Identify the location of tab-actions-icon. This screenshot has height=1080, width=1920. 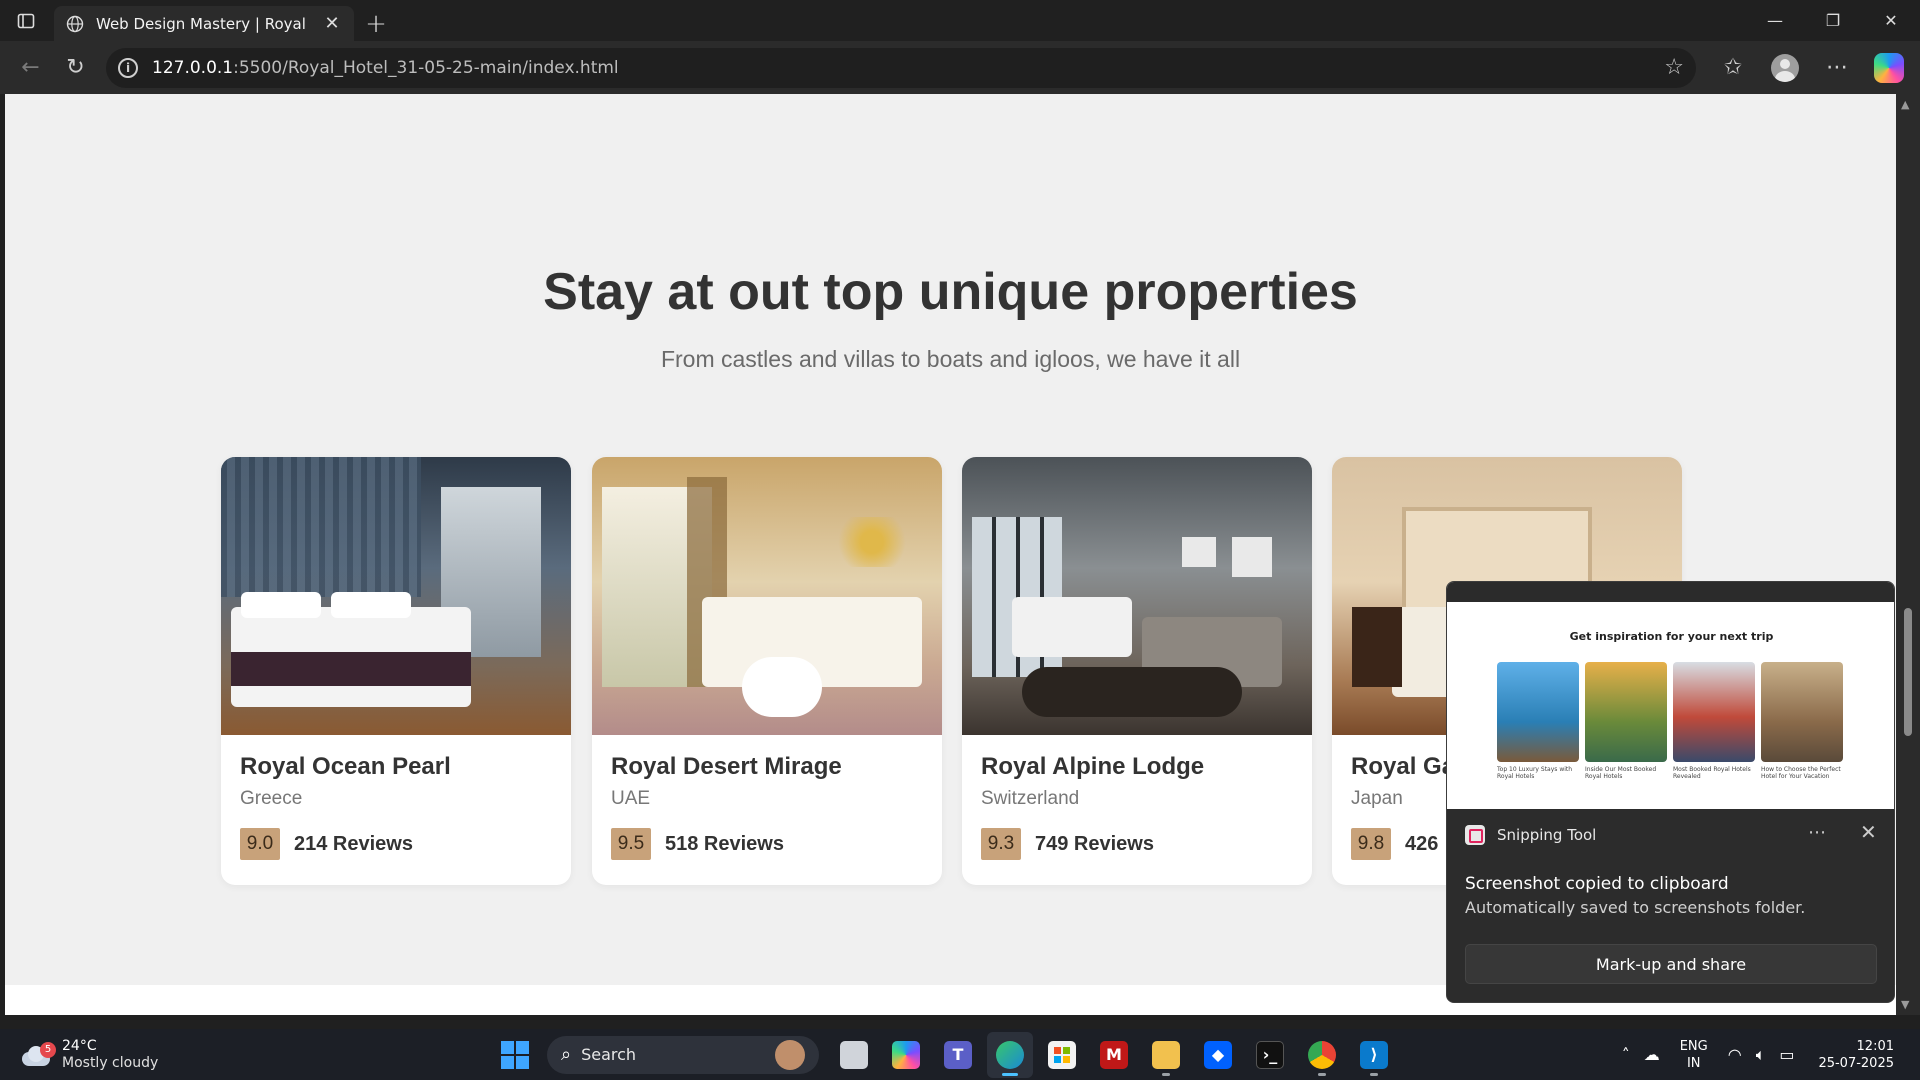
(26, 20).